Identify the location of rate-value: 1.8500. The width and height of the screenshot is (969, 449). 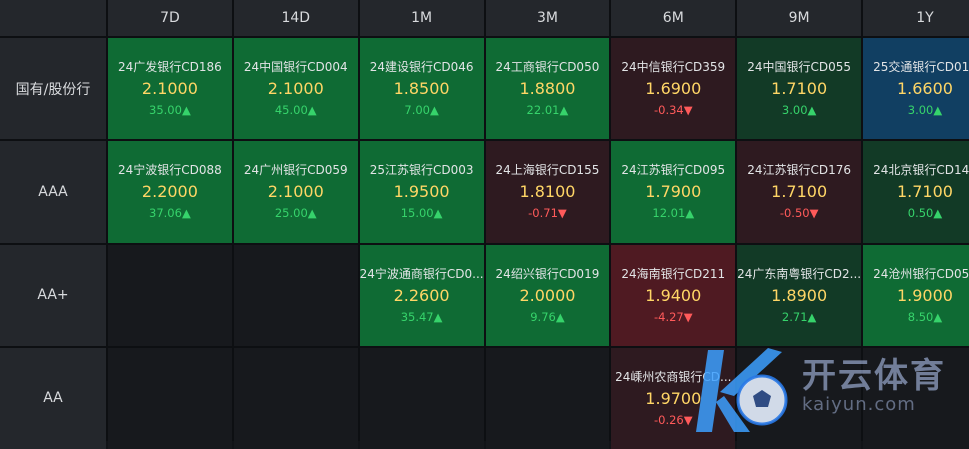
(421, 89).